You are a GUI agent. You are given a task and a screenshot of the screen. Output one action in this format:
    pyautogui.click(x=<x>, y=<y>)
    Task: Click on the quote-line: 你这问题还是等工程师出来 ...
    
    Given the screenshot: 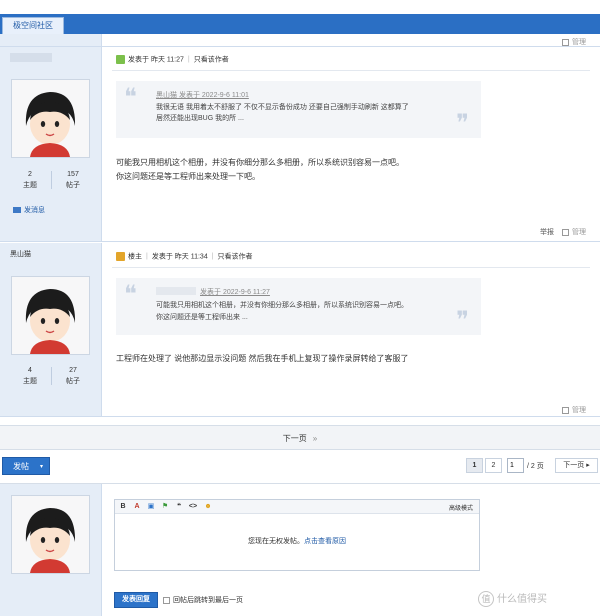 What is the action you would take?
    pyautogui.click(x=202, y=317)
    